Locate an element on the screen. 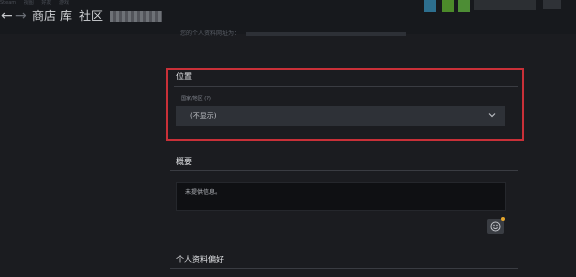 The width and height of the screenshot is (576, 277). country-select-value: (不显示) is located at coordinates (203, 116).